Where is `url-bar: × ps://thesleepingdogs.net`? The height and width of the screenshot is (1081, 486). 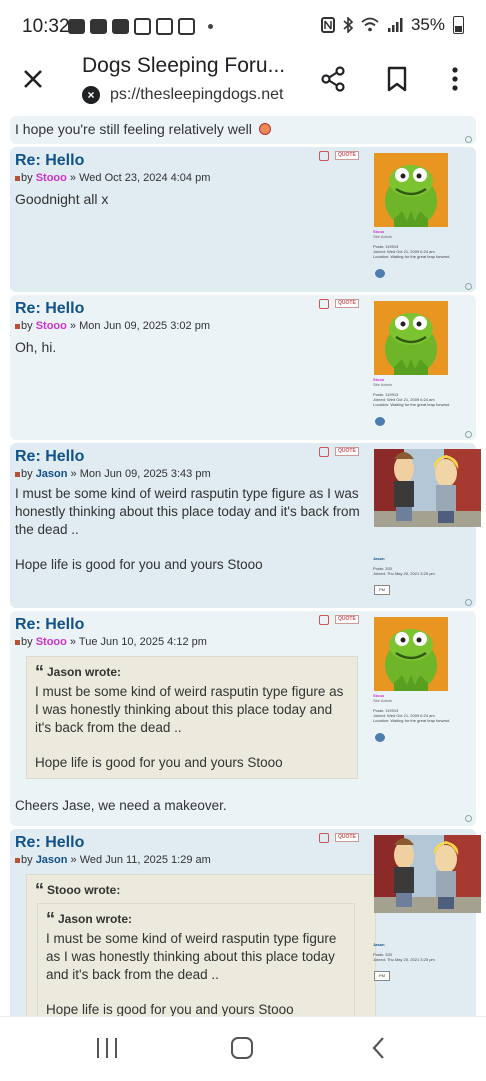
url-bar: × ps://thesleepingdogs.net is located at coordinates (182, 95).